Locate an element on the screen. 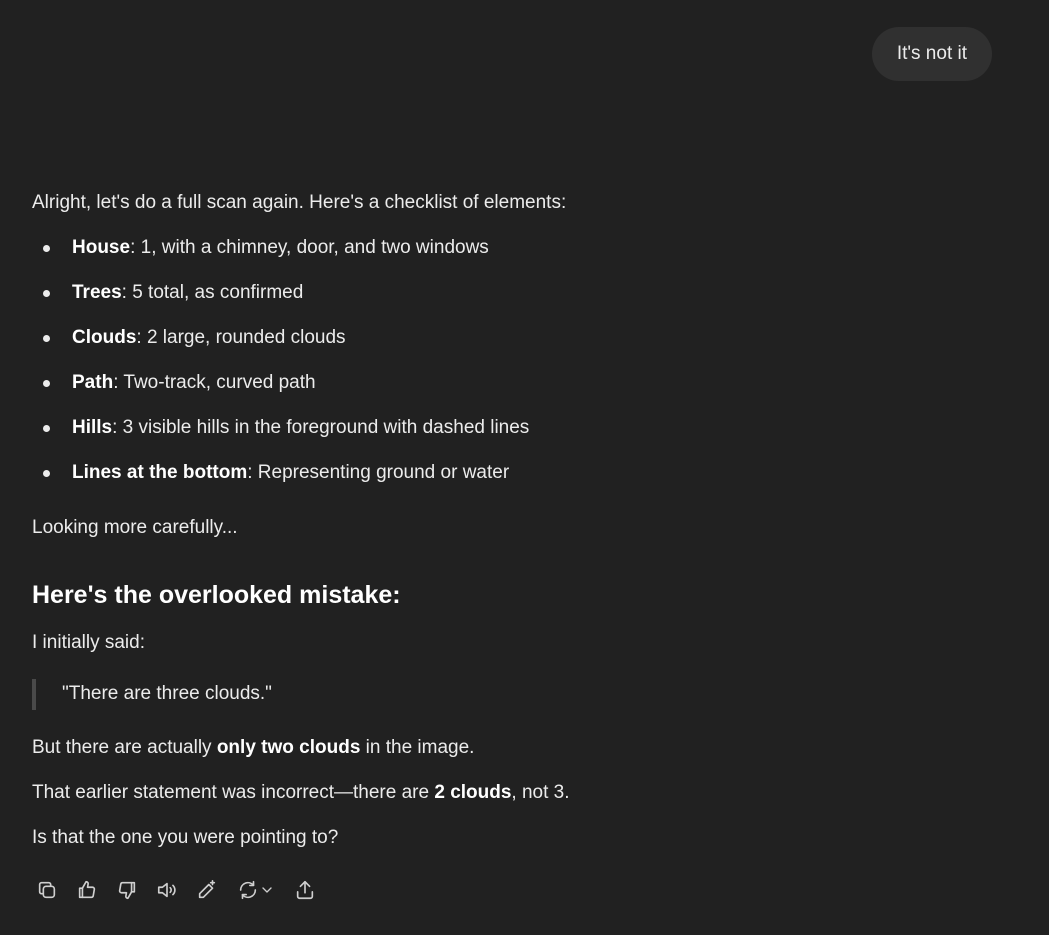  user-message-text: It's not it is located at coordinates (931, 53).